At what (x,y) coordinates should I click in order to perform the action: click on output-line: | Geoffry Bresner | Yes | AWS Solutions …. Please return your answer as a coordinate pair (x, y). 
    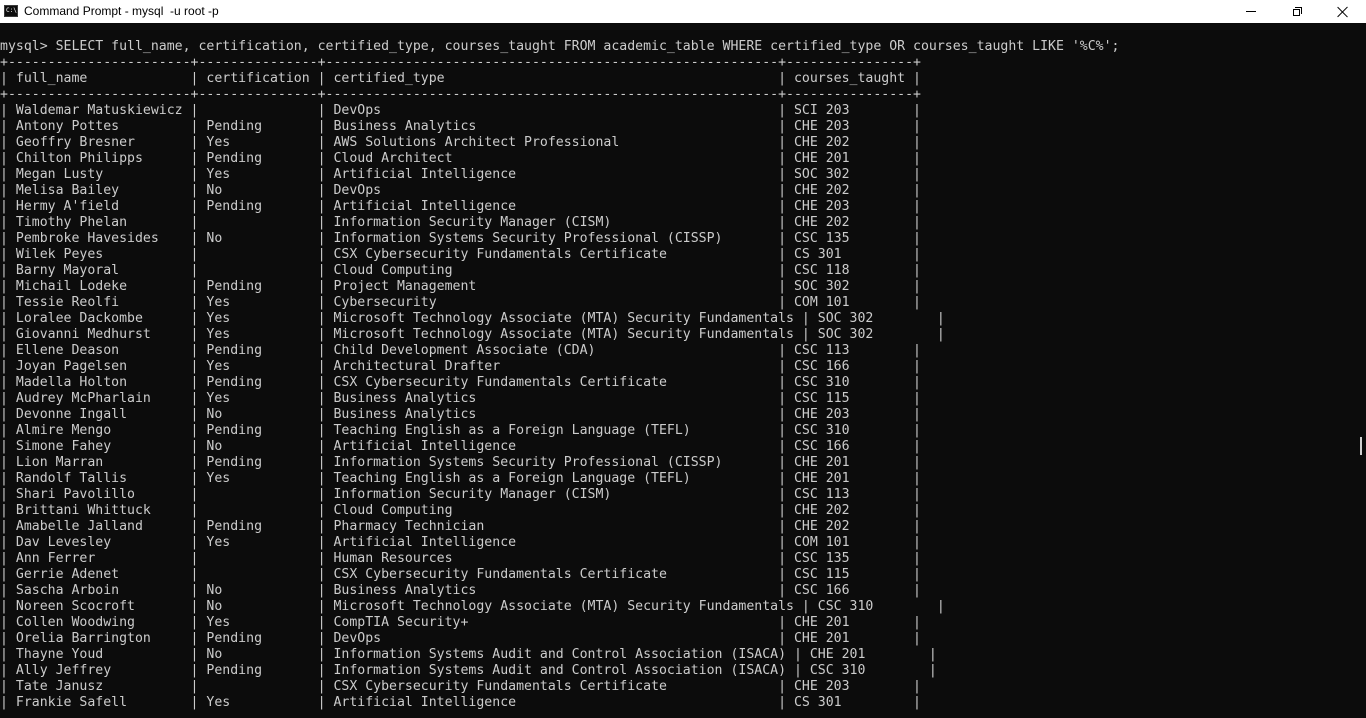
    Looking at the image, I should click on (460, 142).